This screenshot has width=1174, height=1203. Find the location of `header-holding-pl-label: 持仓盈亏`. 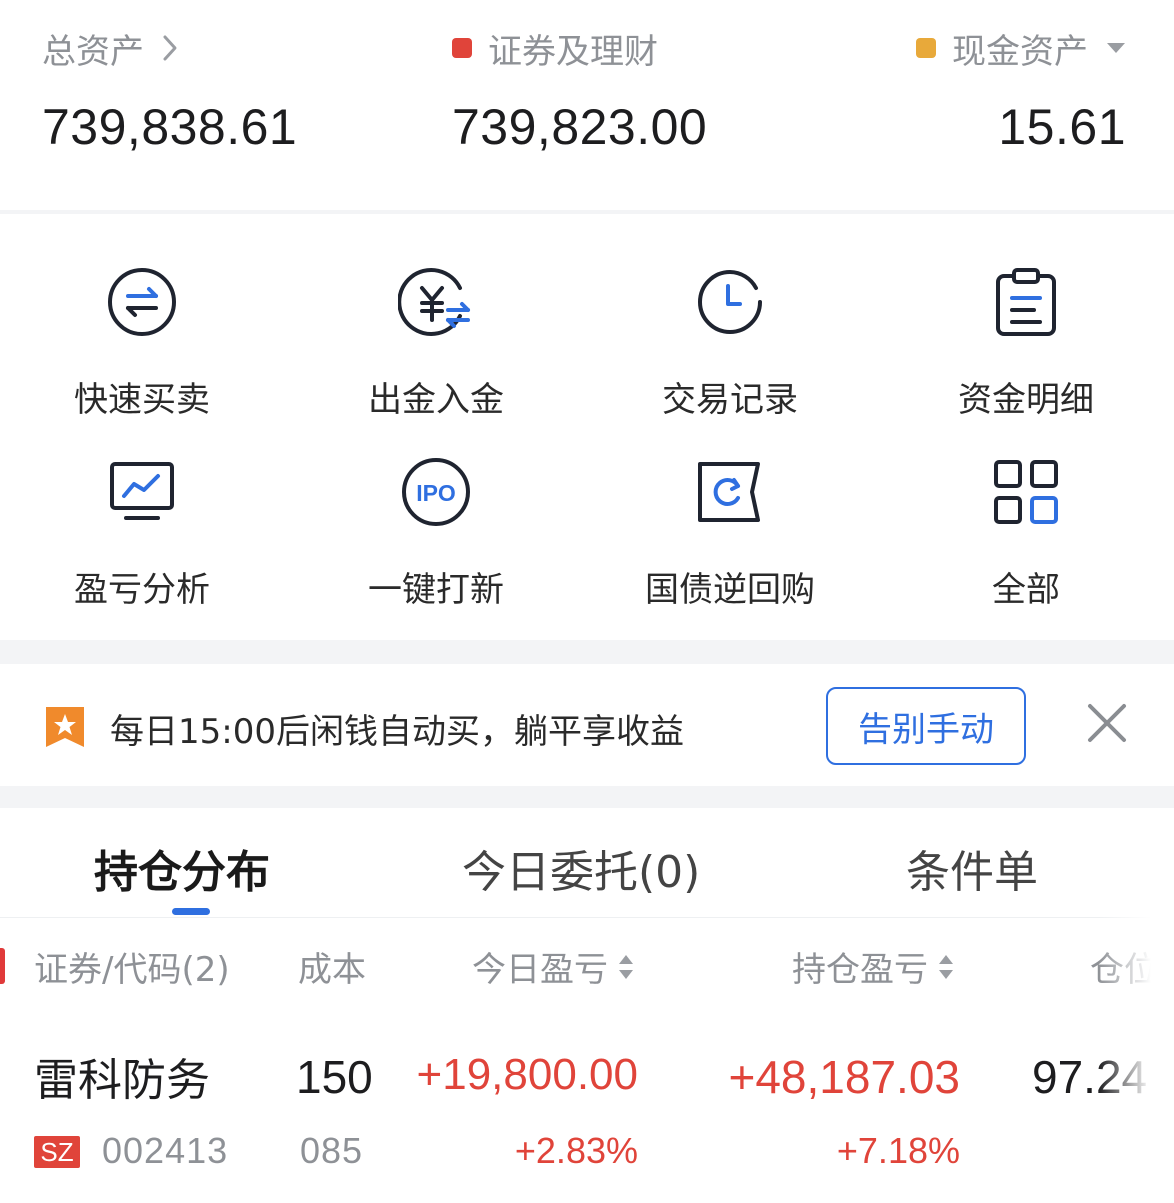

header-holding-pl-label: 持仓盈亏 is located at coordinates (860, 970).